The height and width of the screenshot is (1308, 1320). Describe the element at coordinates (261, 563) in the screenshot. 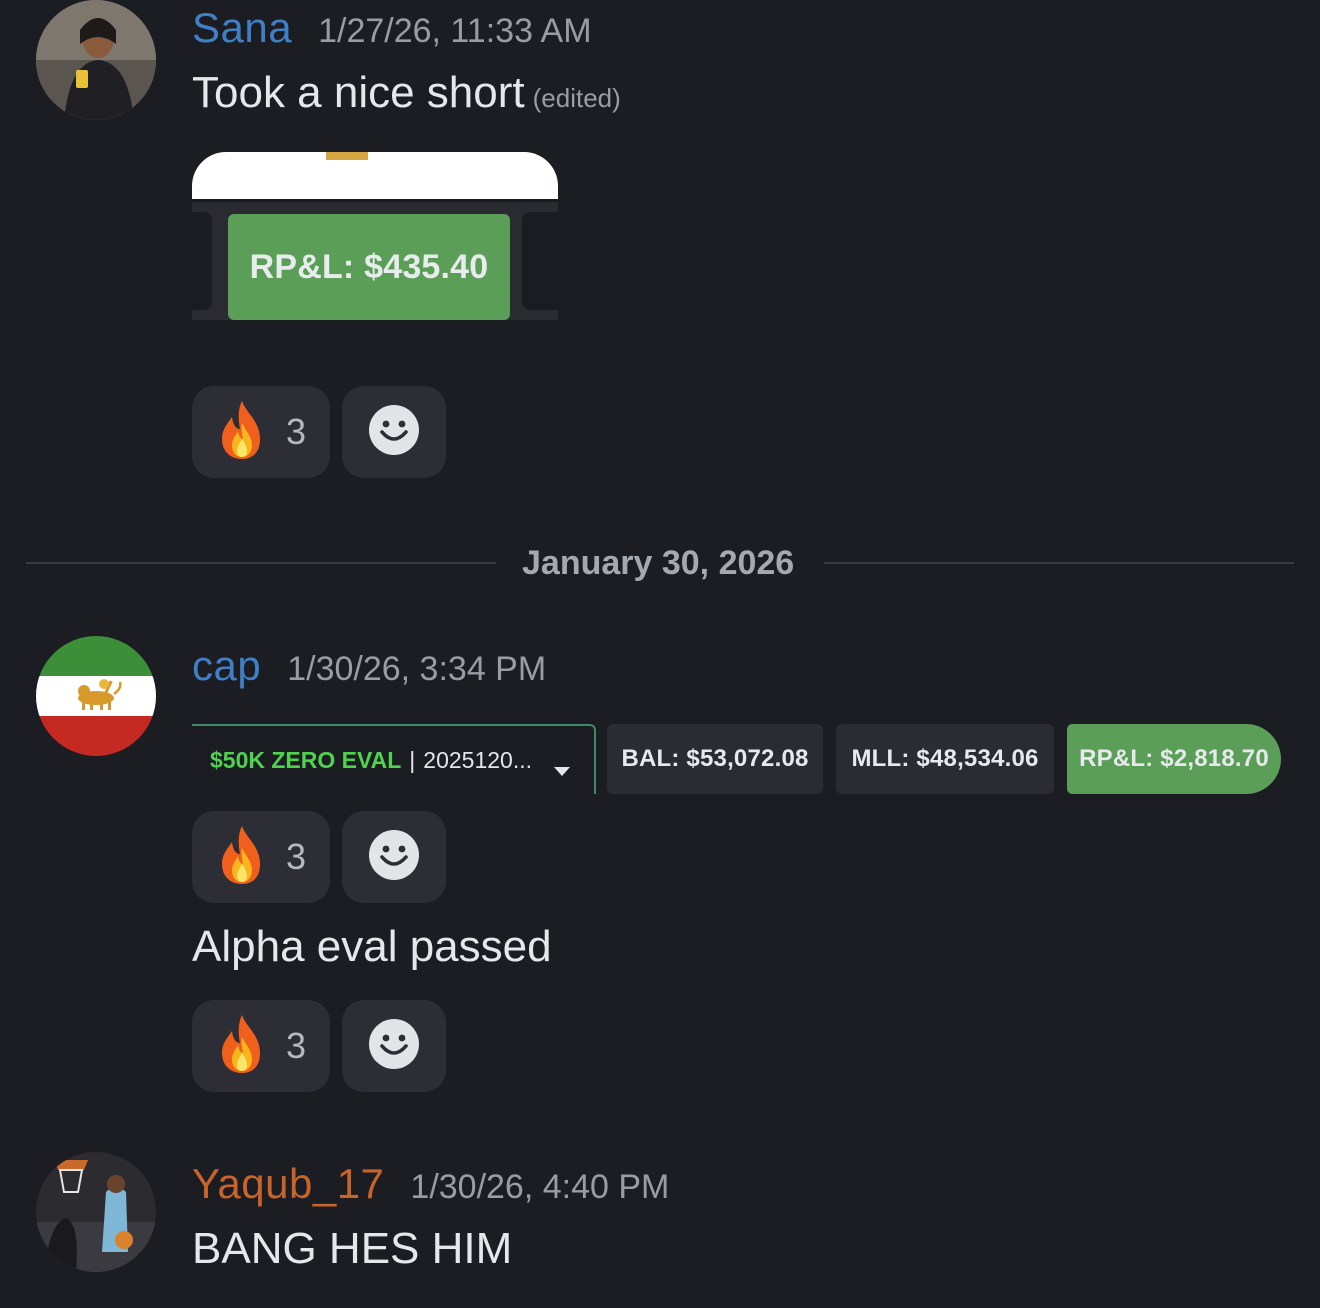

I see `divider-line-left` at that location.